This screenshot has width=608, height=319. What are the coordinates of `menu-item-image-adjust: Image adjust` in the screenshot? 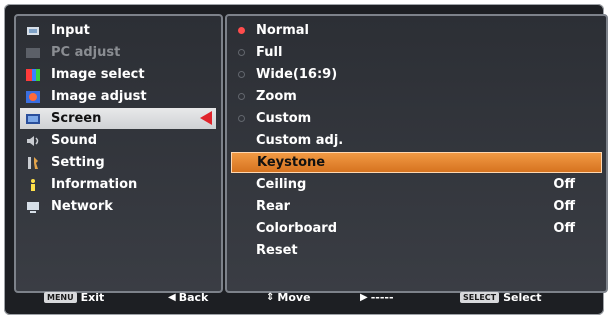 It's located at (118, 96).